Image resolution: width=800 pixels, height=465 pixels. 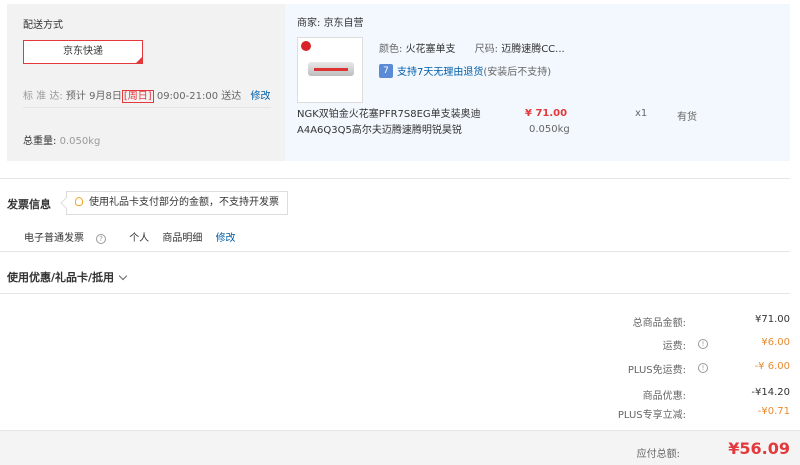 I want to click on invoice-content: 商品明细, so click(x=182, y=238).